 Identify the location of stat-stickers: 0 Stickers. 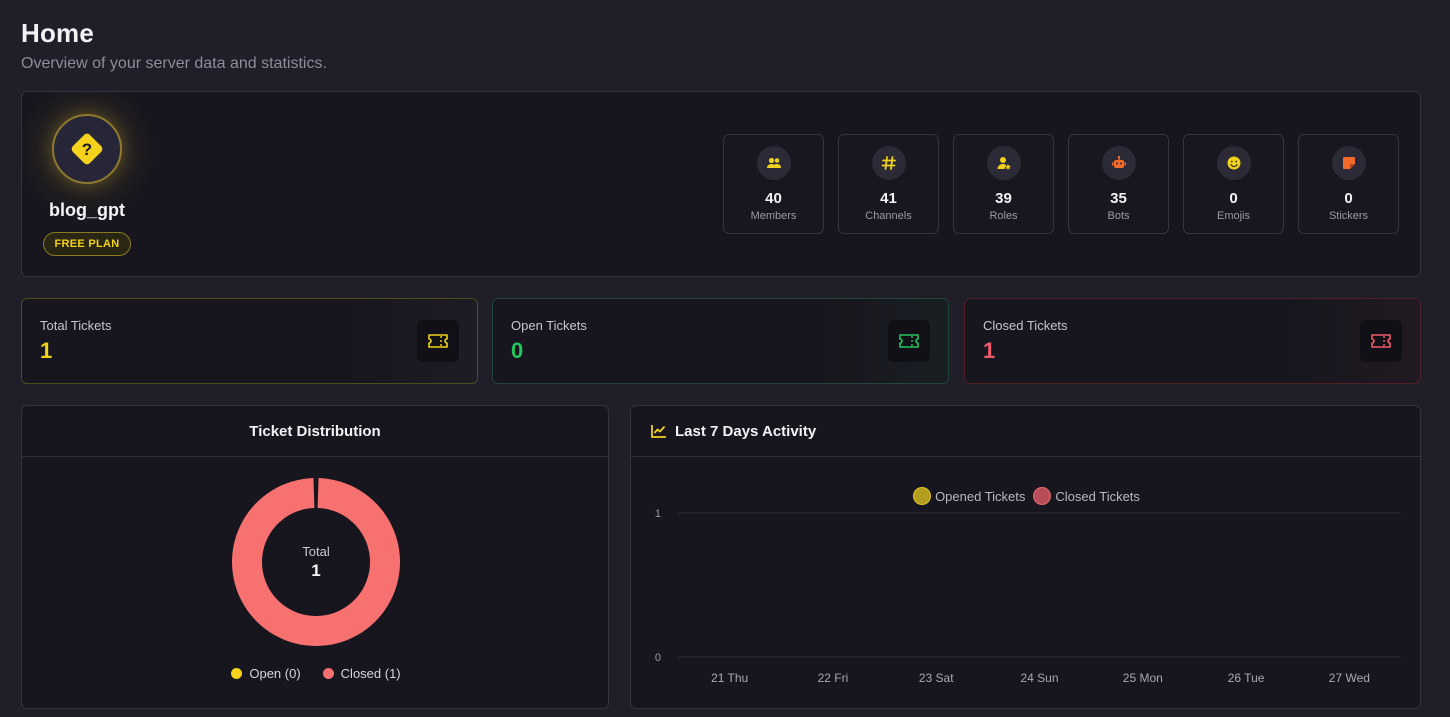
(1348, 184).